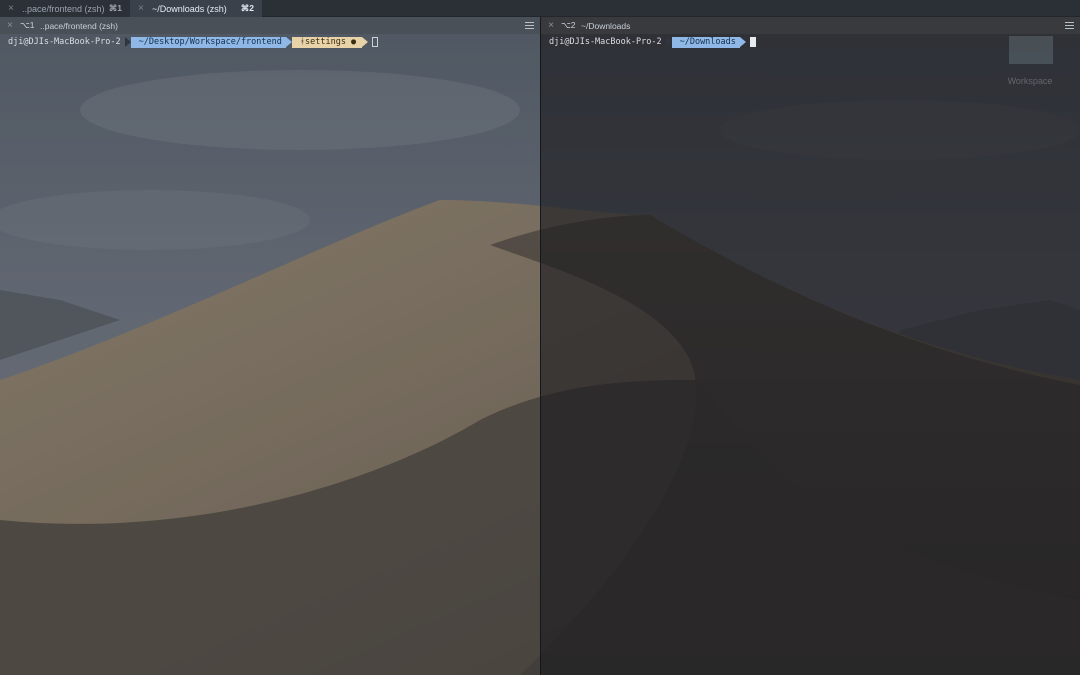  Describe the element at coordinates (208, 42) in the screenshot. I see `prompt-path: ~/Desktop/Workspace/frontend` at that location.